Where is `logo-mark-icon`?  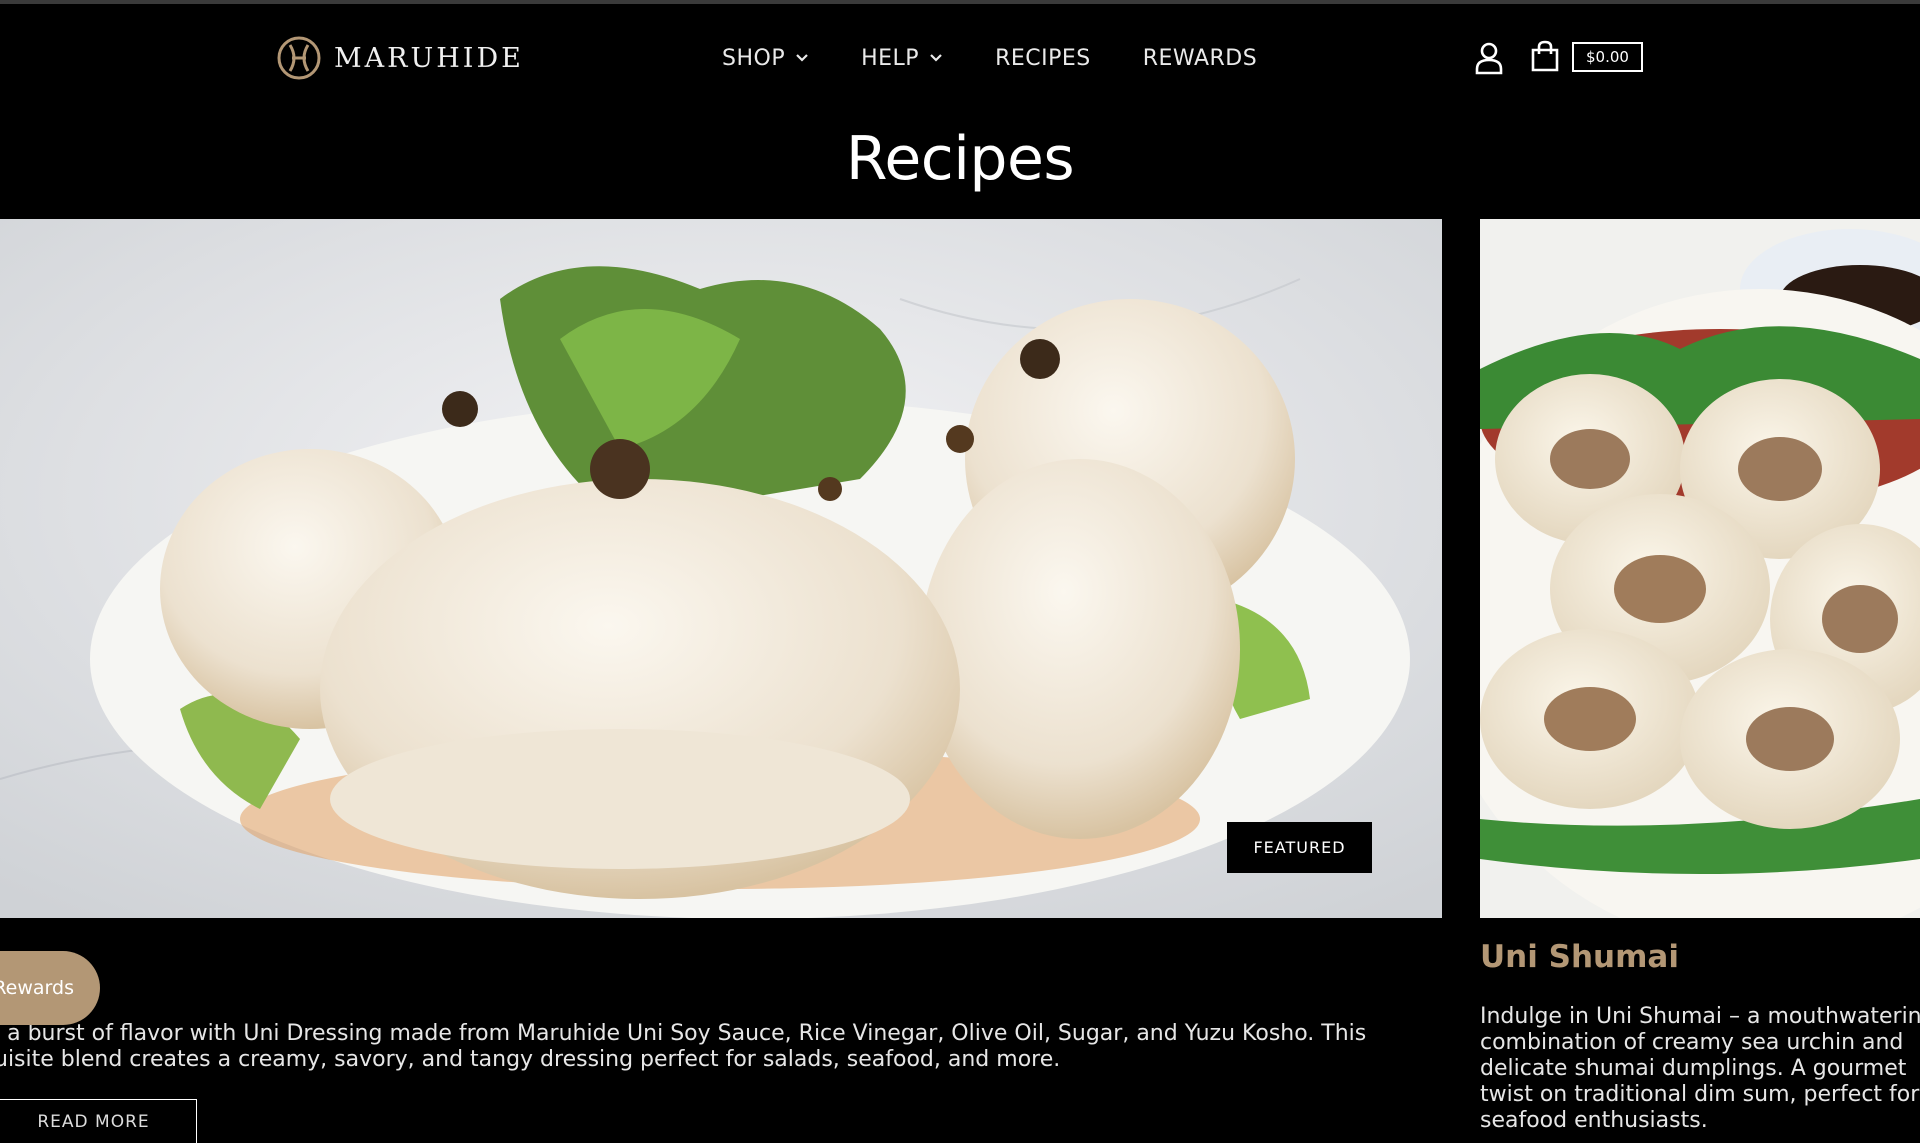 logo-mark-icon is located at coordinates (299, 58).